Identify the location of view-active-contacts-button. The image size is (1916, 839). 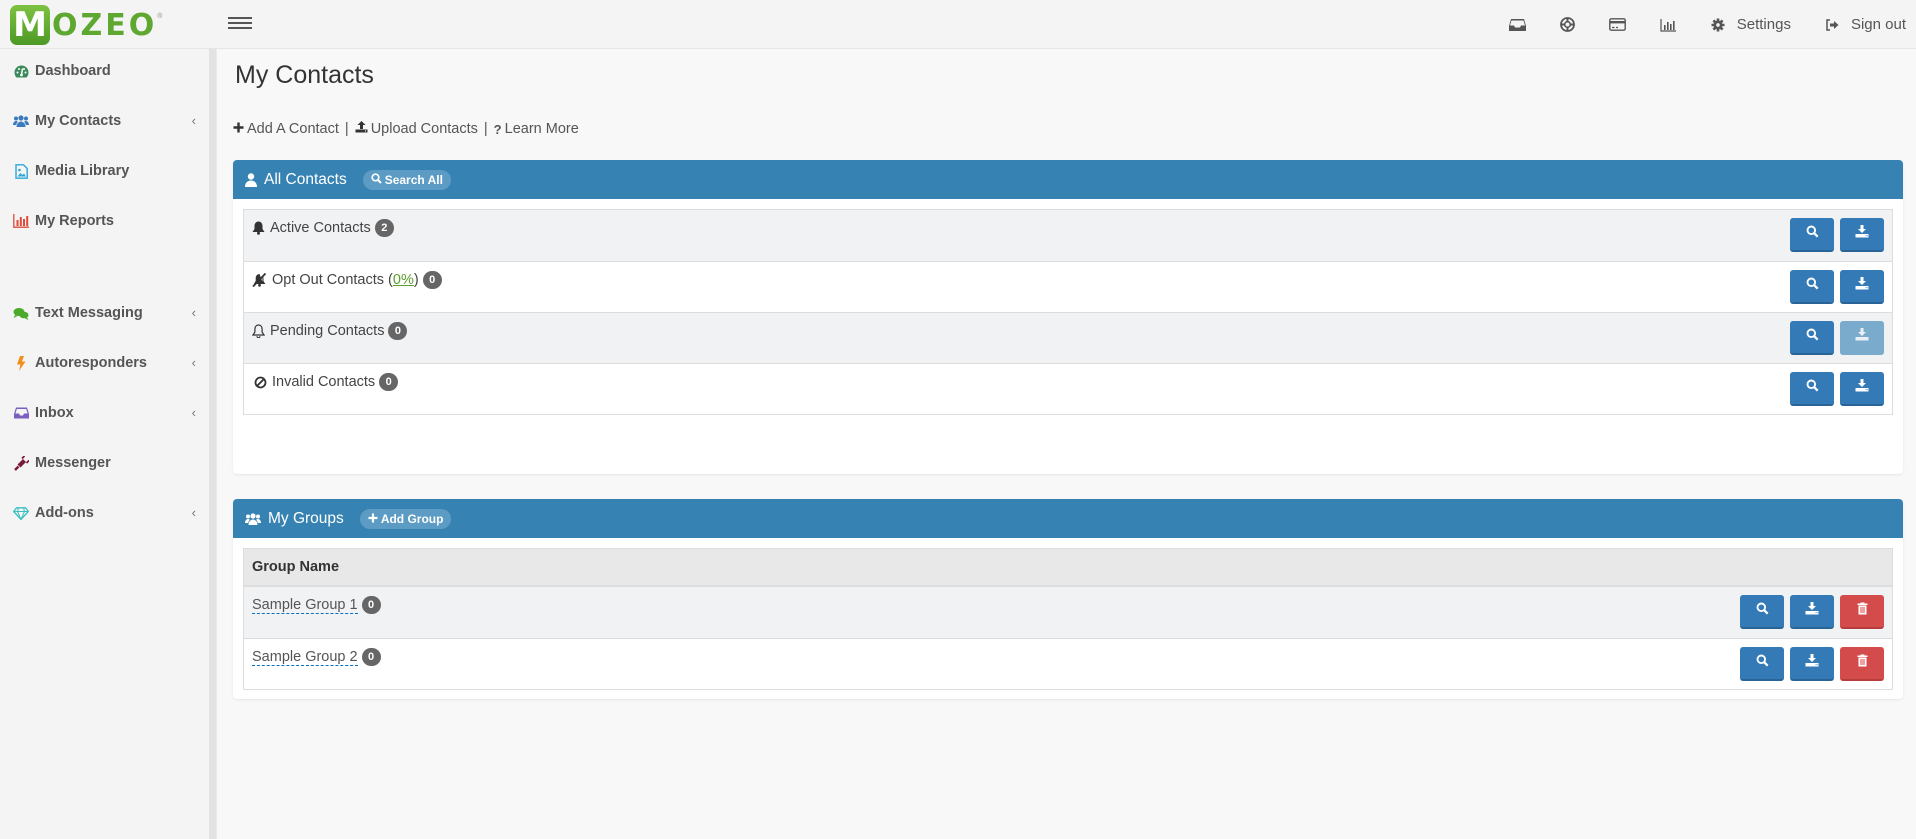
(1812, 235).